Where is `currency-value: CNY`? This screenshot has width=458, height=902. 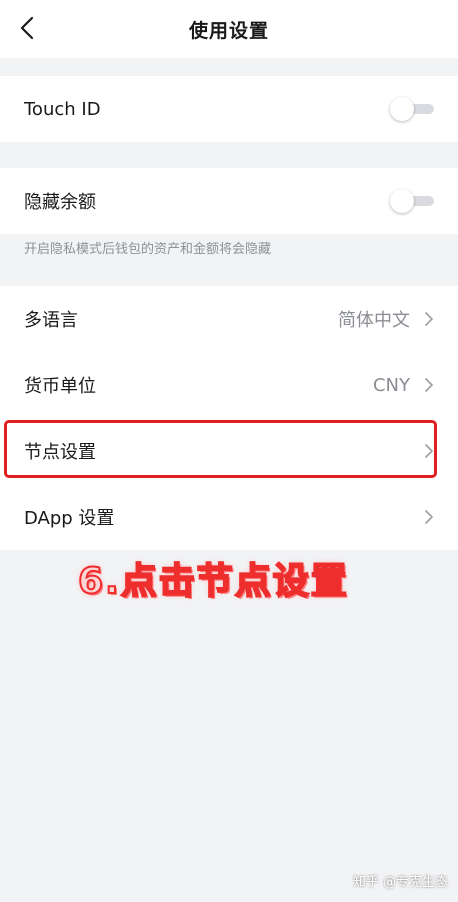 currency-value: CNY is located at coordinates (391, 385).